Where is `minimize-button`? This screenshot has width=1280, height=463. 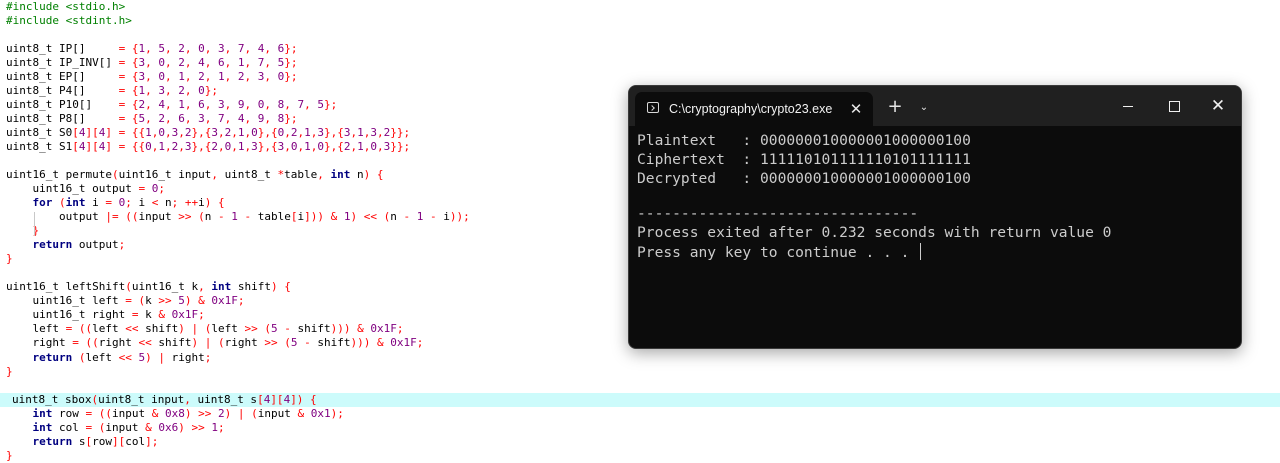 minimize-button is located at coordinates (1128, 106).